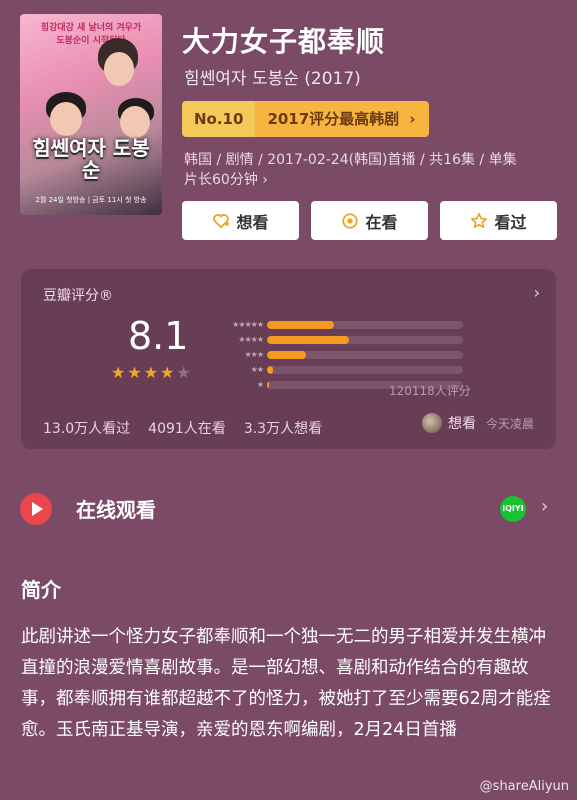 This screenshot has height=800, width=577. What do you see at coordinates (221, 221) in the screenshot?
I see `heart-plus-icon` at bounding box center [221, 221].